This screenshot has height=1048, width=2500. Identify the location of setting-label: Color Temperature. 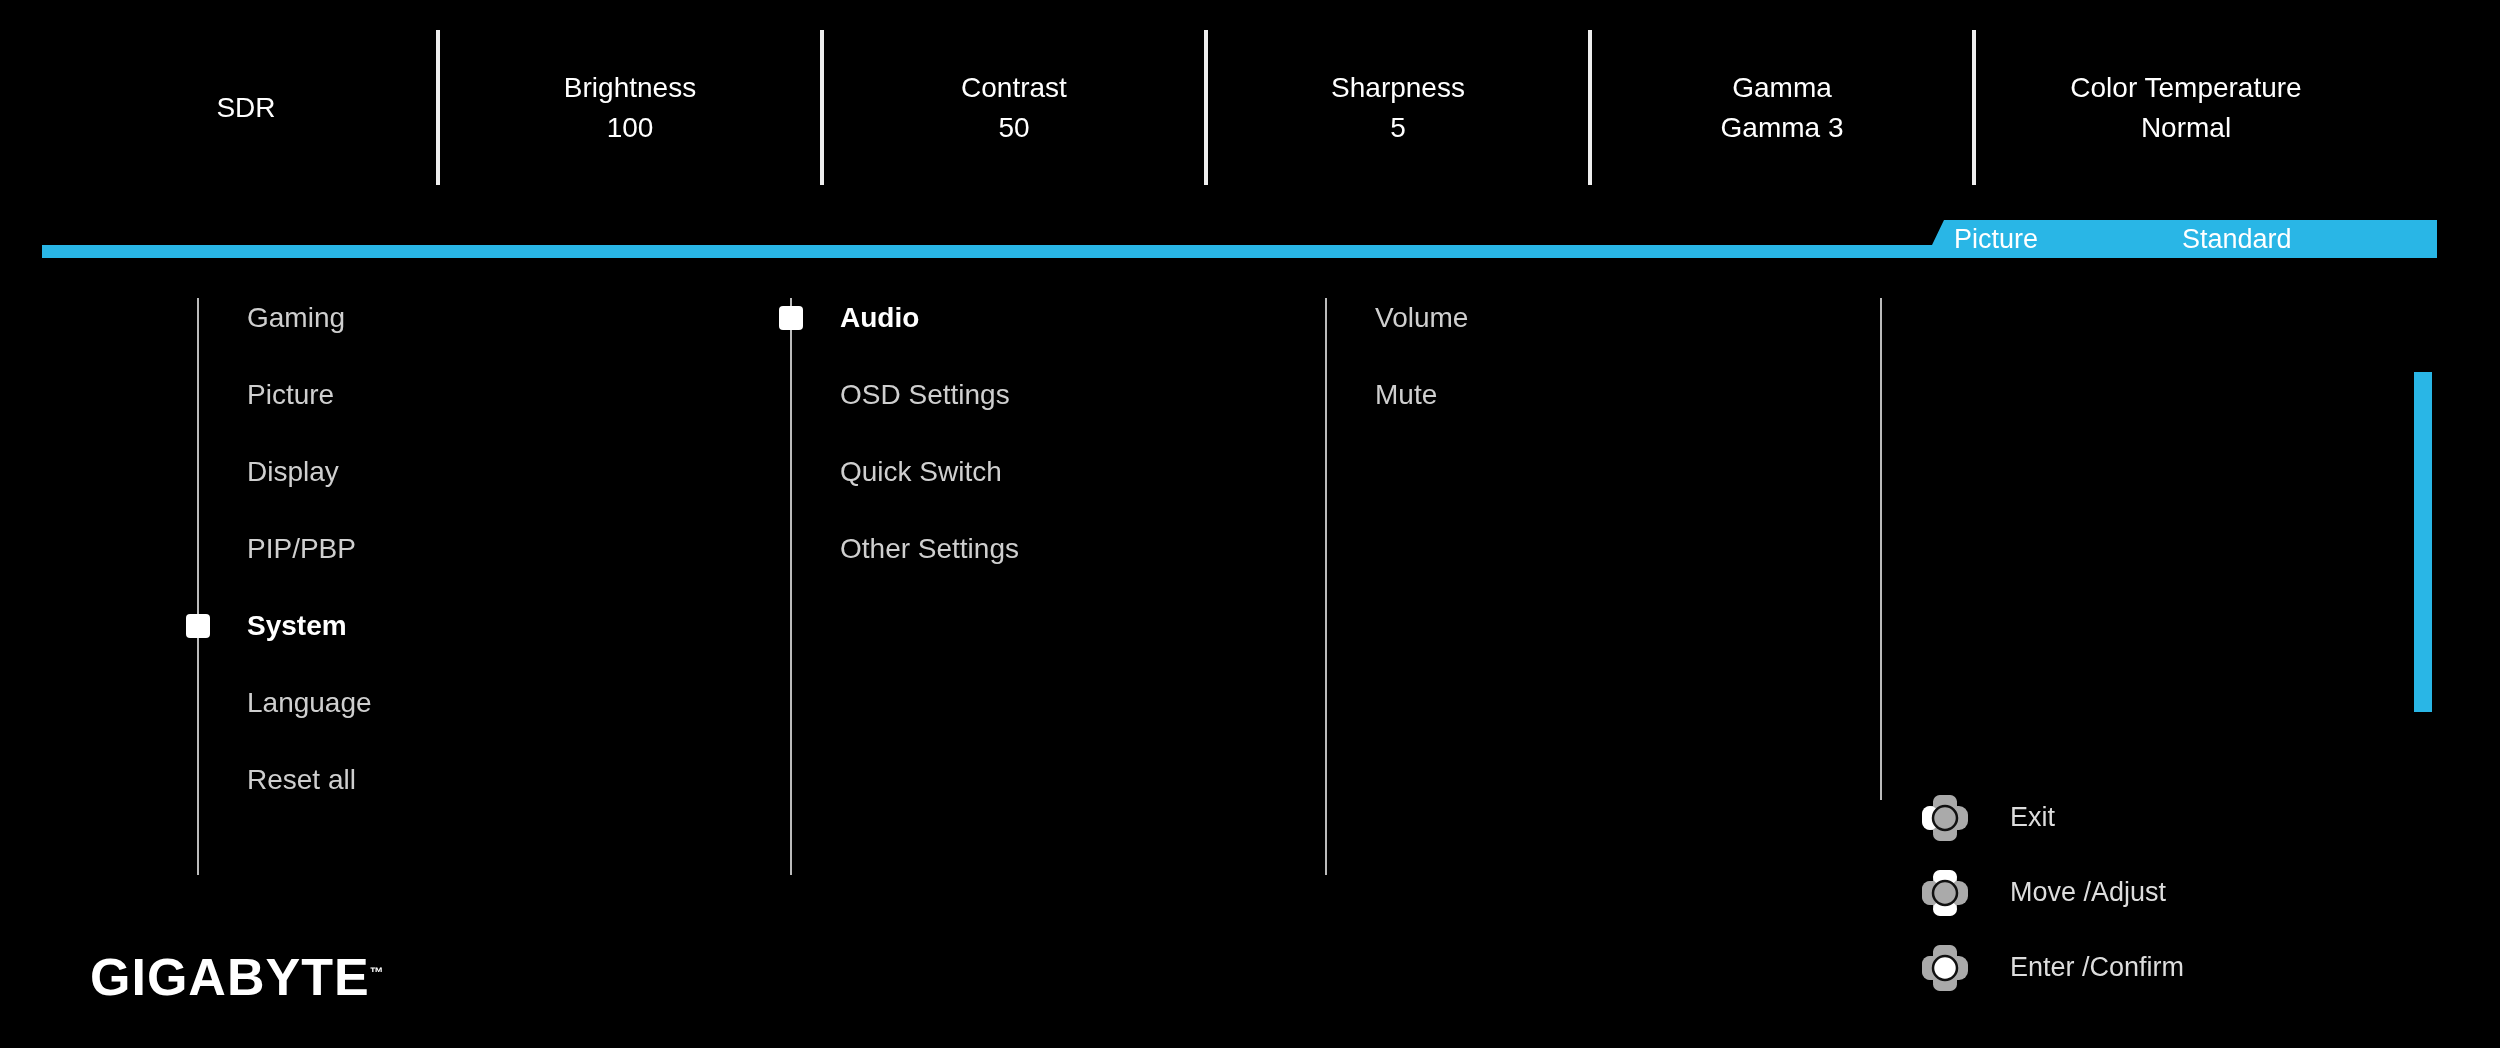
(2186, 87).